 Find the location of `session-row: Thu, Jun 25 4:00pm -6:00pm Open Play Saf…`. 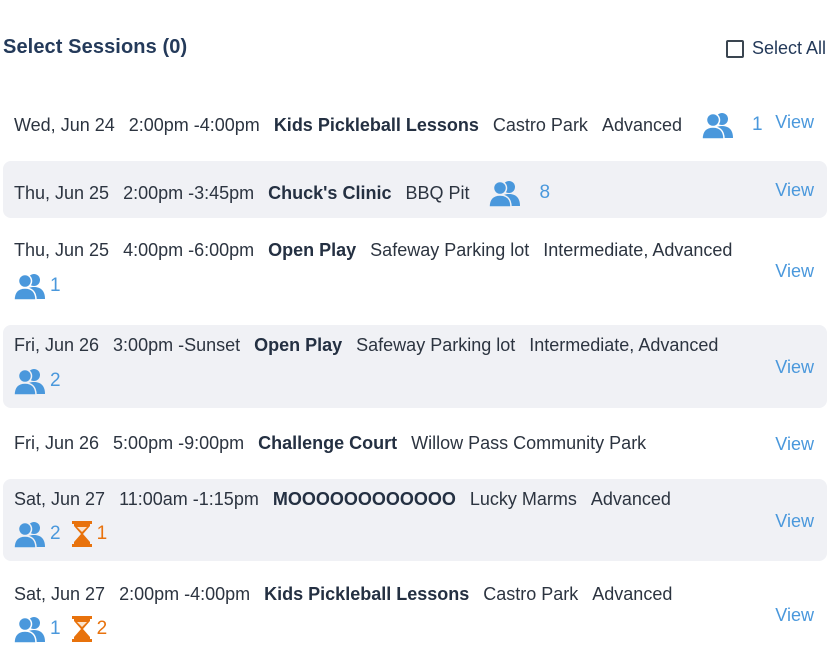

session-row: Thu, Jun 25 4:00pm -6:00pm Open Play Saf… is located at coordinates (415, 273).